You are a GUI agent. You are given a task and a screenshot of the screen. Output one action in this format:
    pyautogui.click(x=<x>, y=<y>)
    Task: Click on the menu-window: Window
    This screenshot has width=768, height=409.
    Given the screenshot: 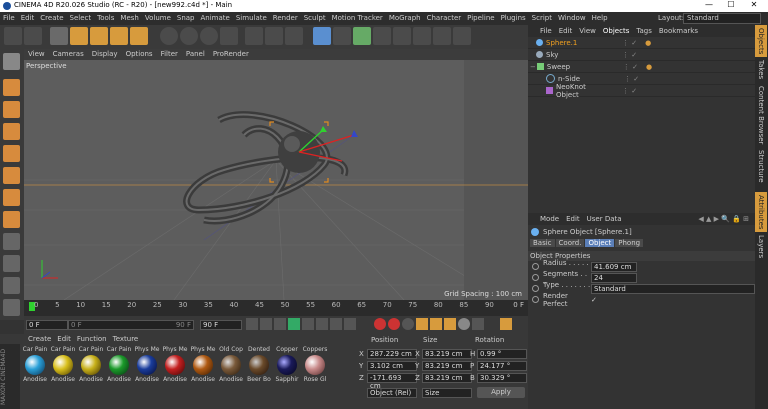 What is the action you would take?
    pyautogui.click(x=572, y=18)
    